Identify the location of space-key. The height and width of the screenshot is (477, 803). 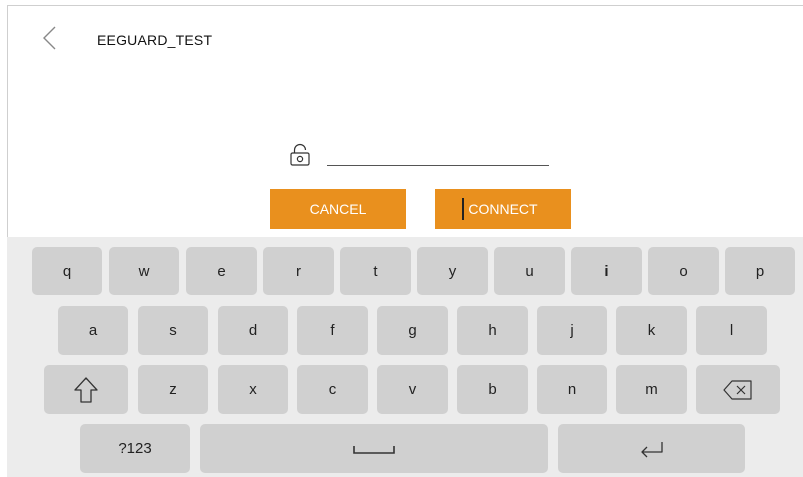
(374, 448).